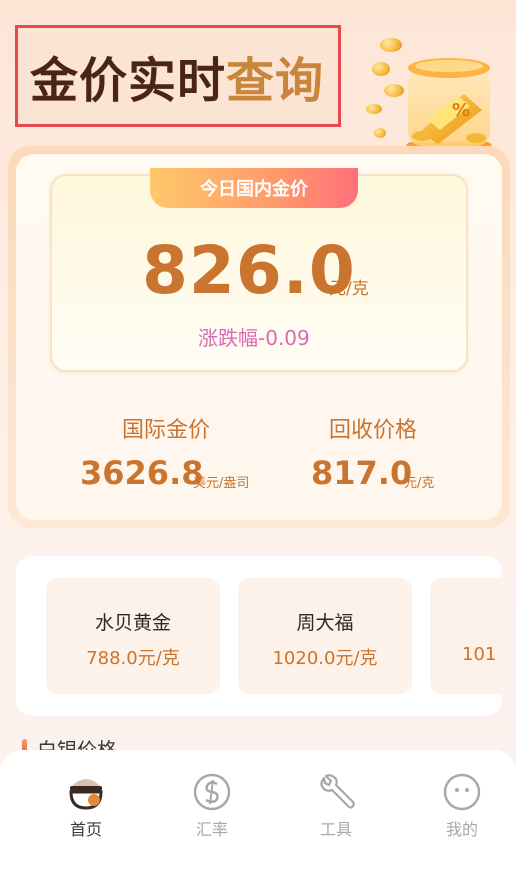 The image size is (516, 876). What do you see at coordinates (275, 81) in the screenshot?
I see `page-title-accent: 查询` at bounding box center [275, 81].